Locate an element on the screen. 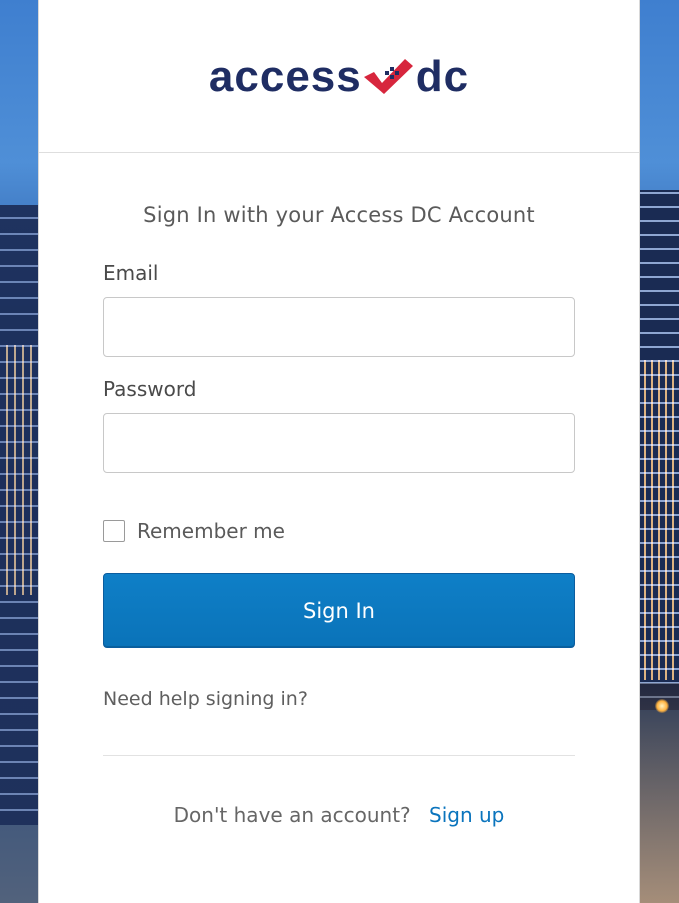  right-building-image is located at coordinates (659, 450).